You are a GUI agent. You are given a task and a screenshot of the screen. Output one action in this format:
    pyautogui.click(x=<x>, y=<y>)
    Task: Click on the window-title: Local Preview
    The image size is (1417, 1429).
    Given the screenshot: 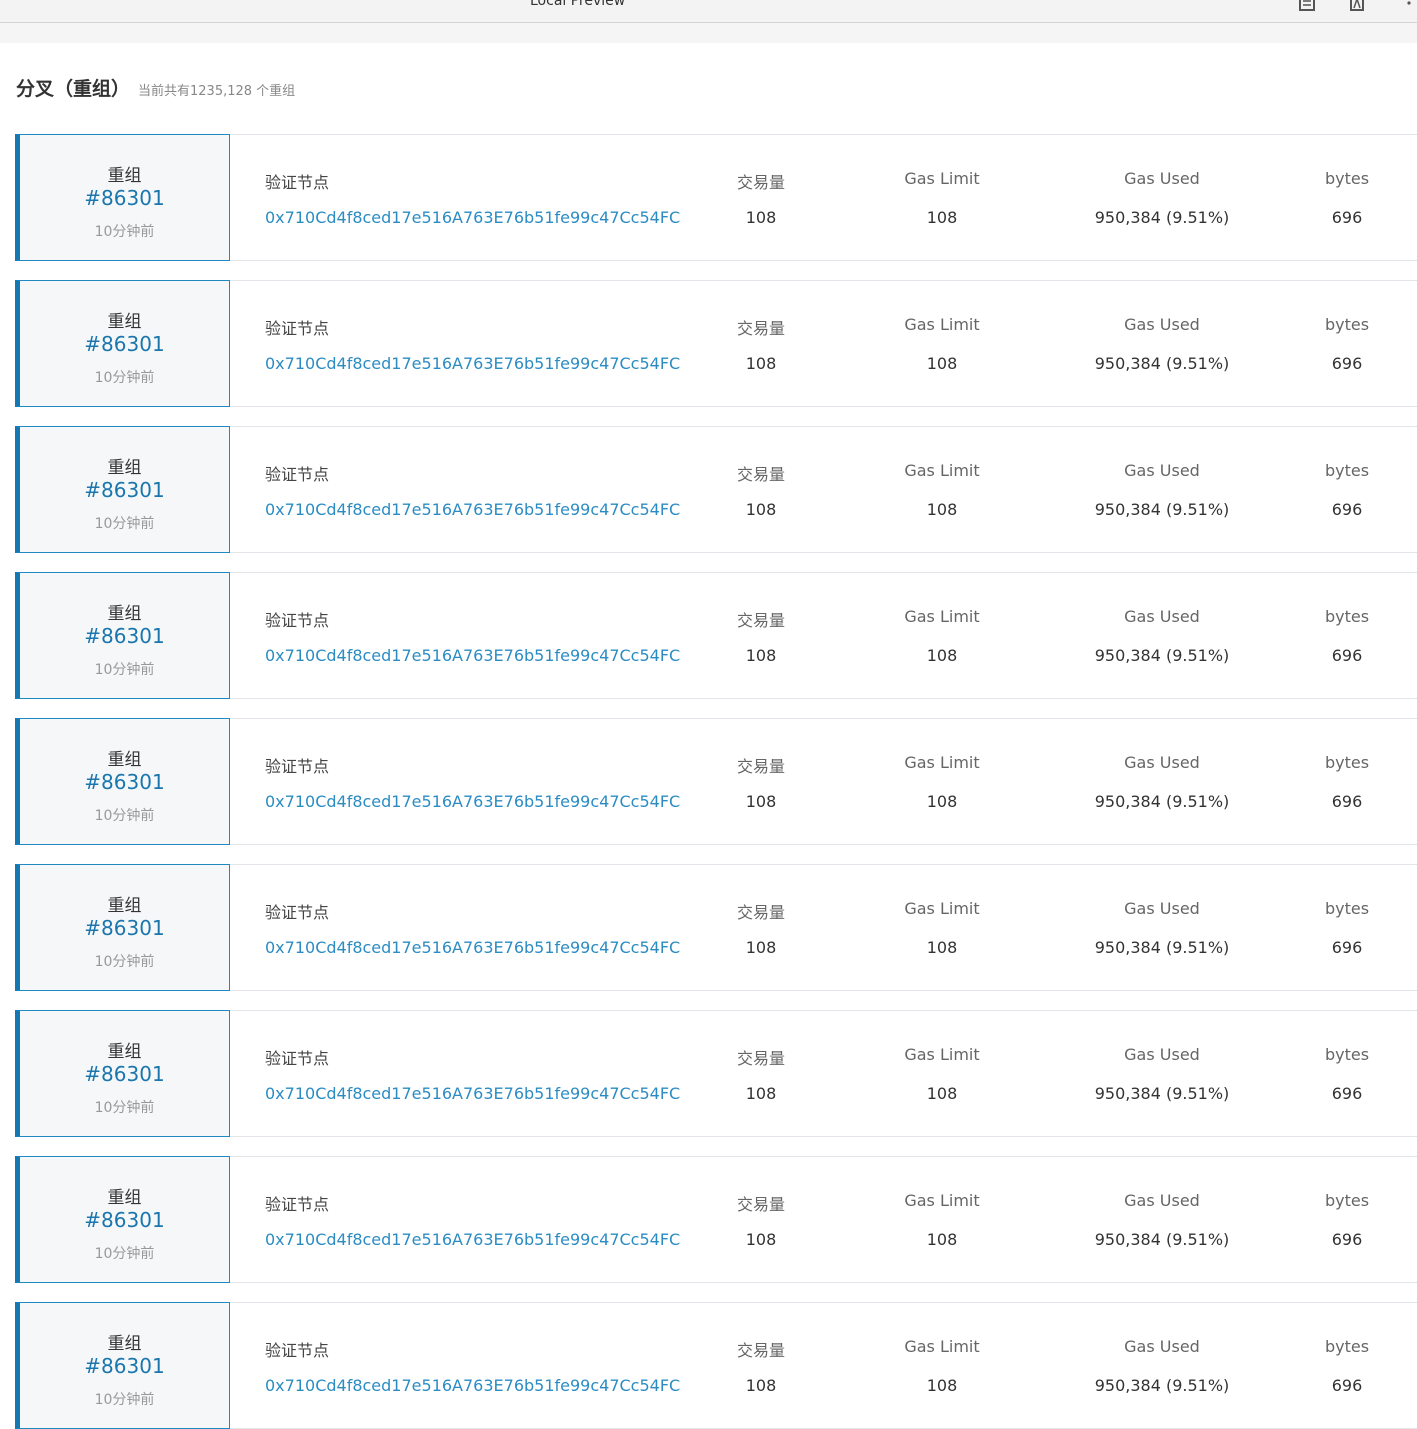 What is the action you would take?
    pyautogui.click(x=578, y=4)
    